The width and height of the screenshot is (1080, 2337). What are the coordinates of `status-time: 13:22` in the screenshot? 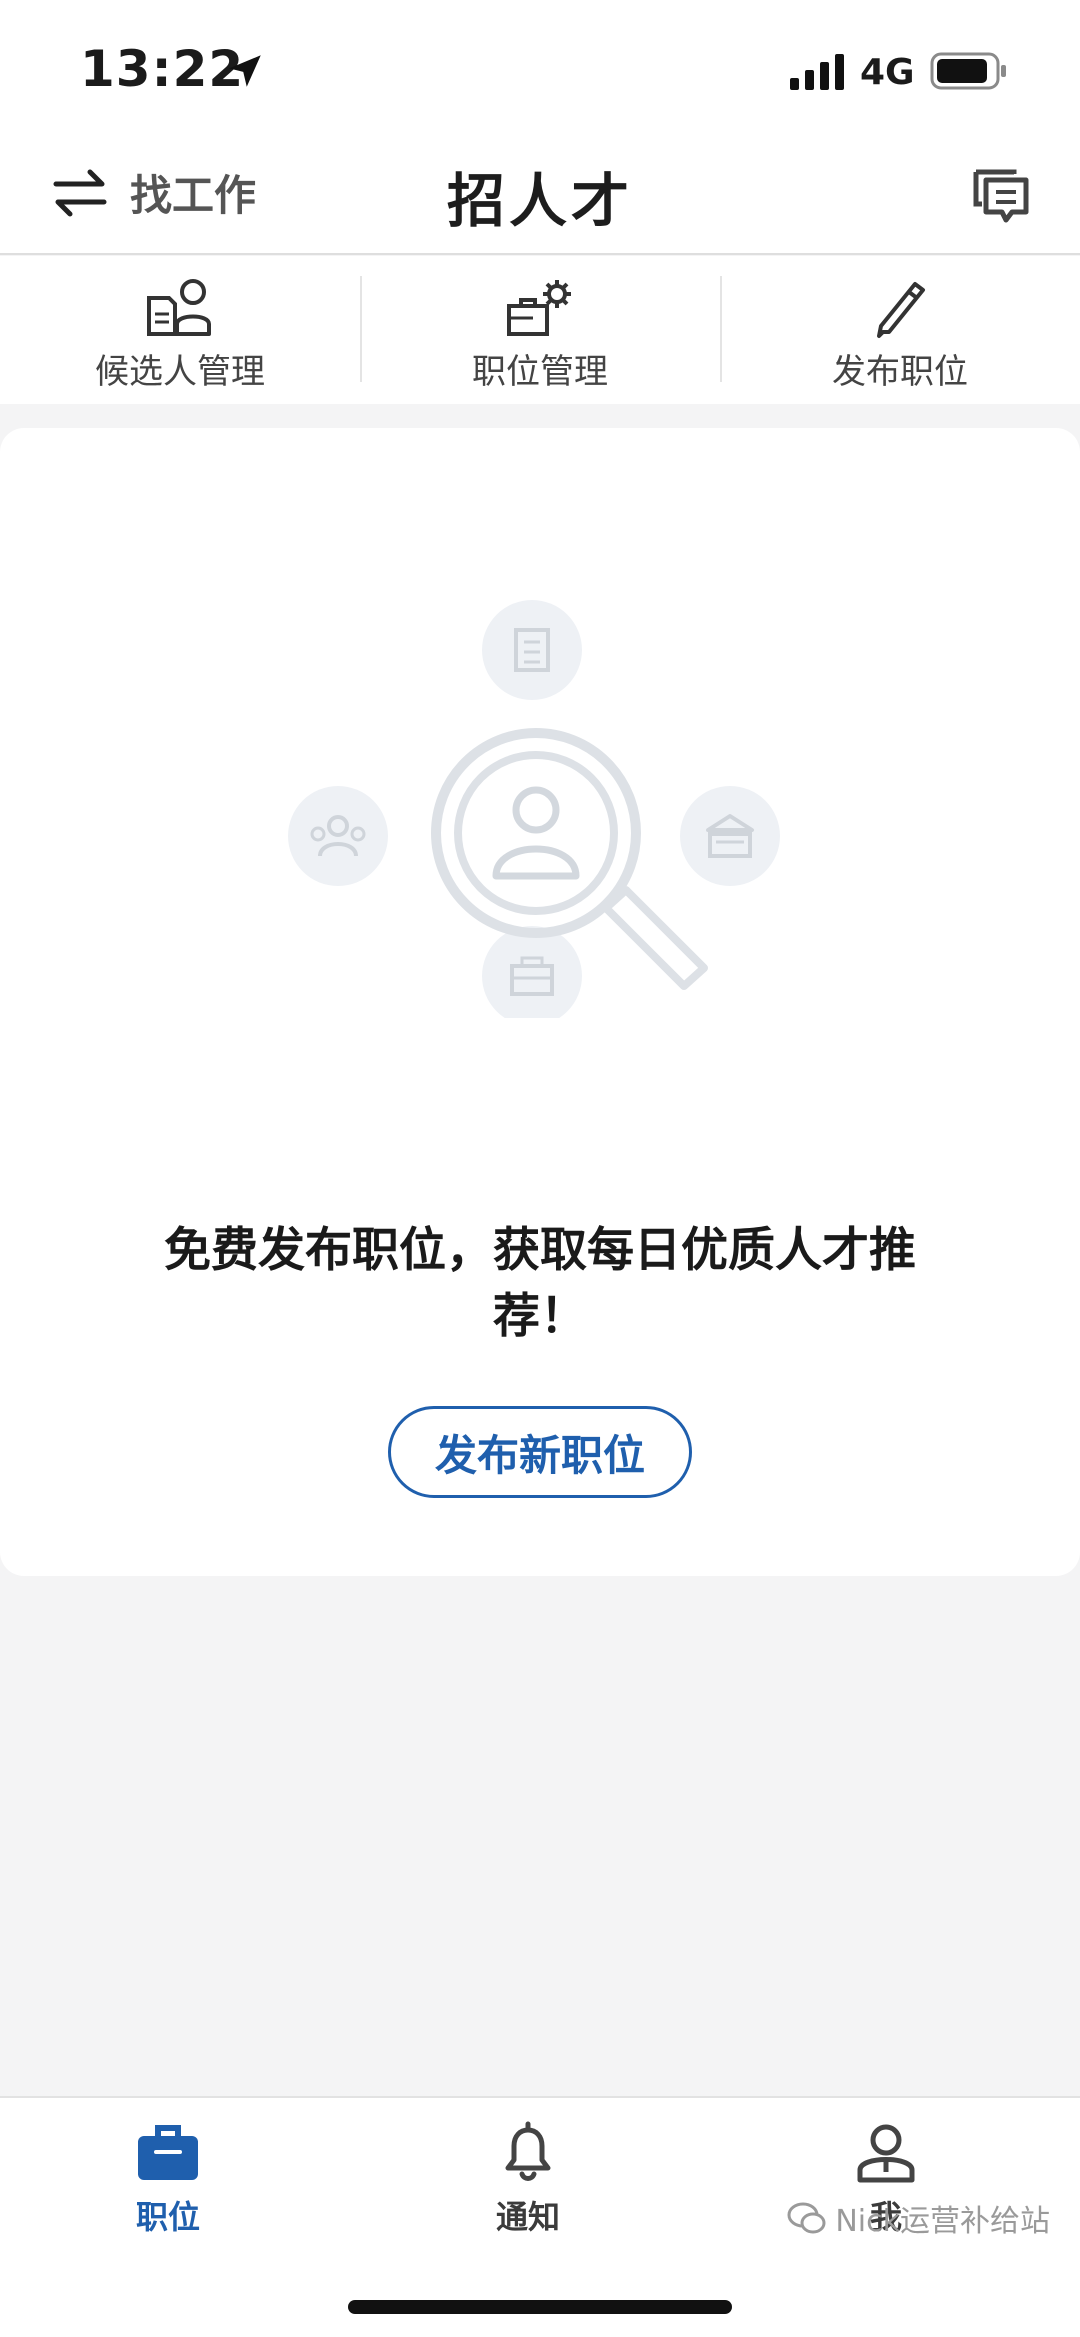 It's located at (162, 69).